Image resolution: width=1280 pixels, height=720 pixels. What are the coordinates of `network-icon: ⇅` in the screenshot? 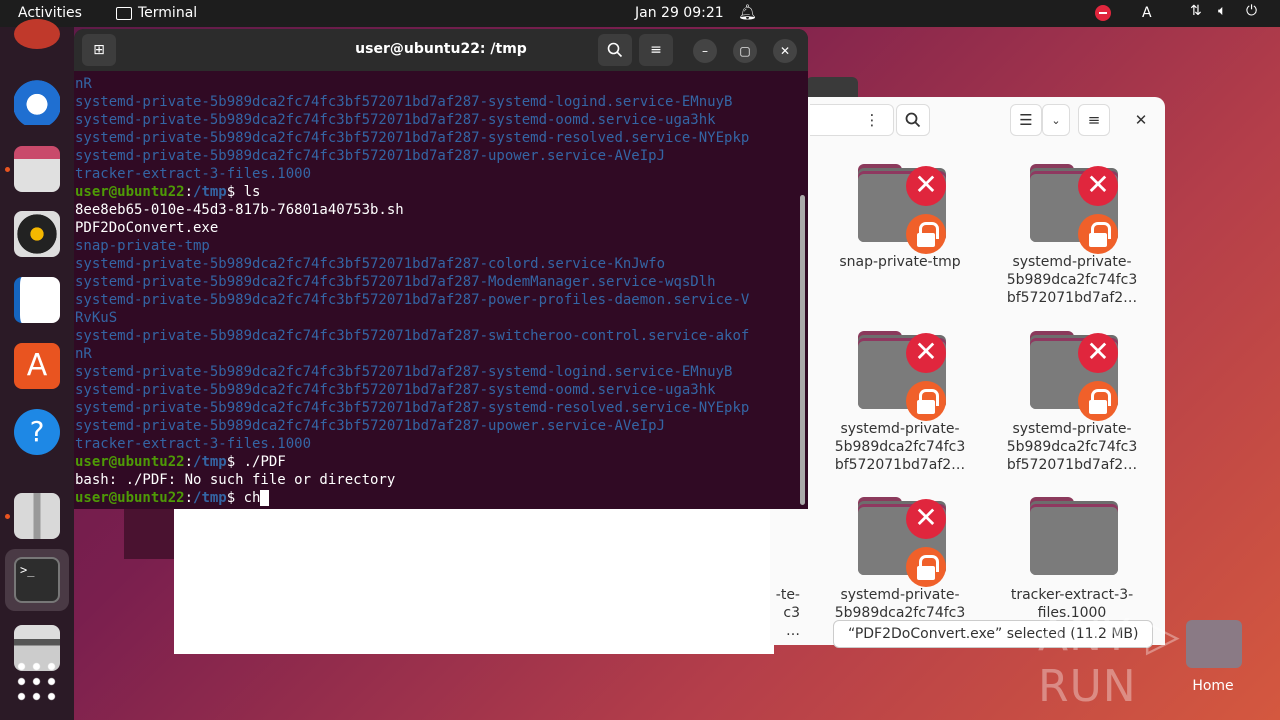 It's located at (1196, 11).